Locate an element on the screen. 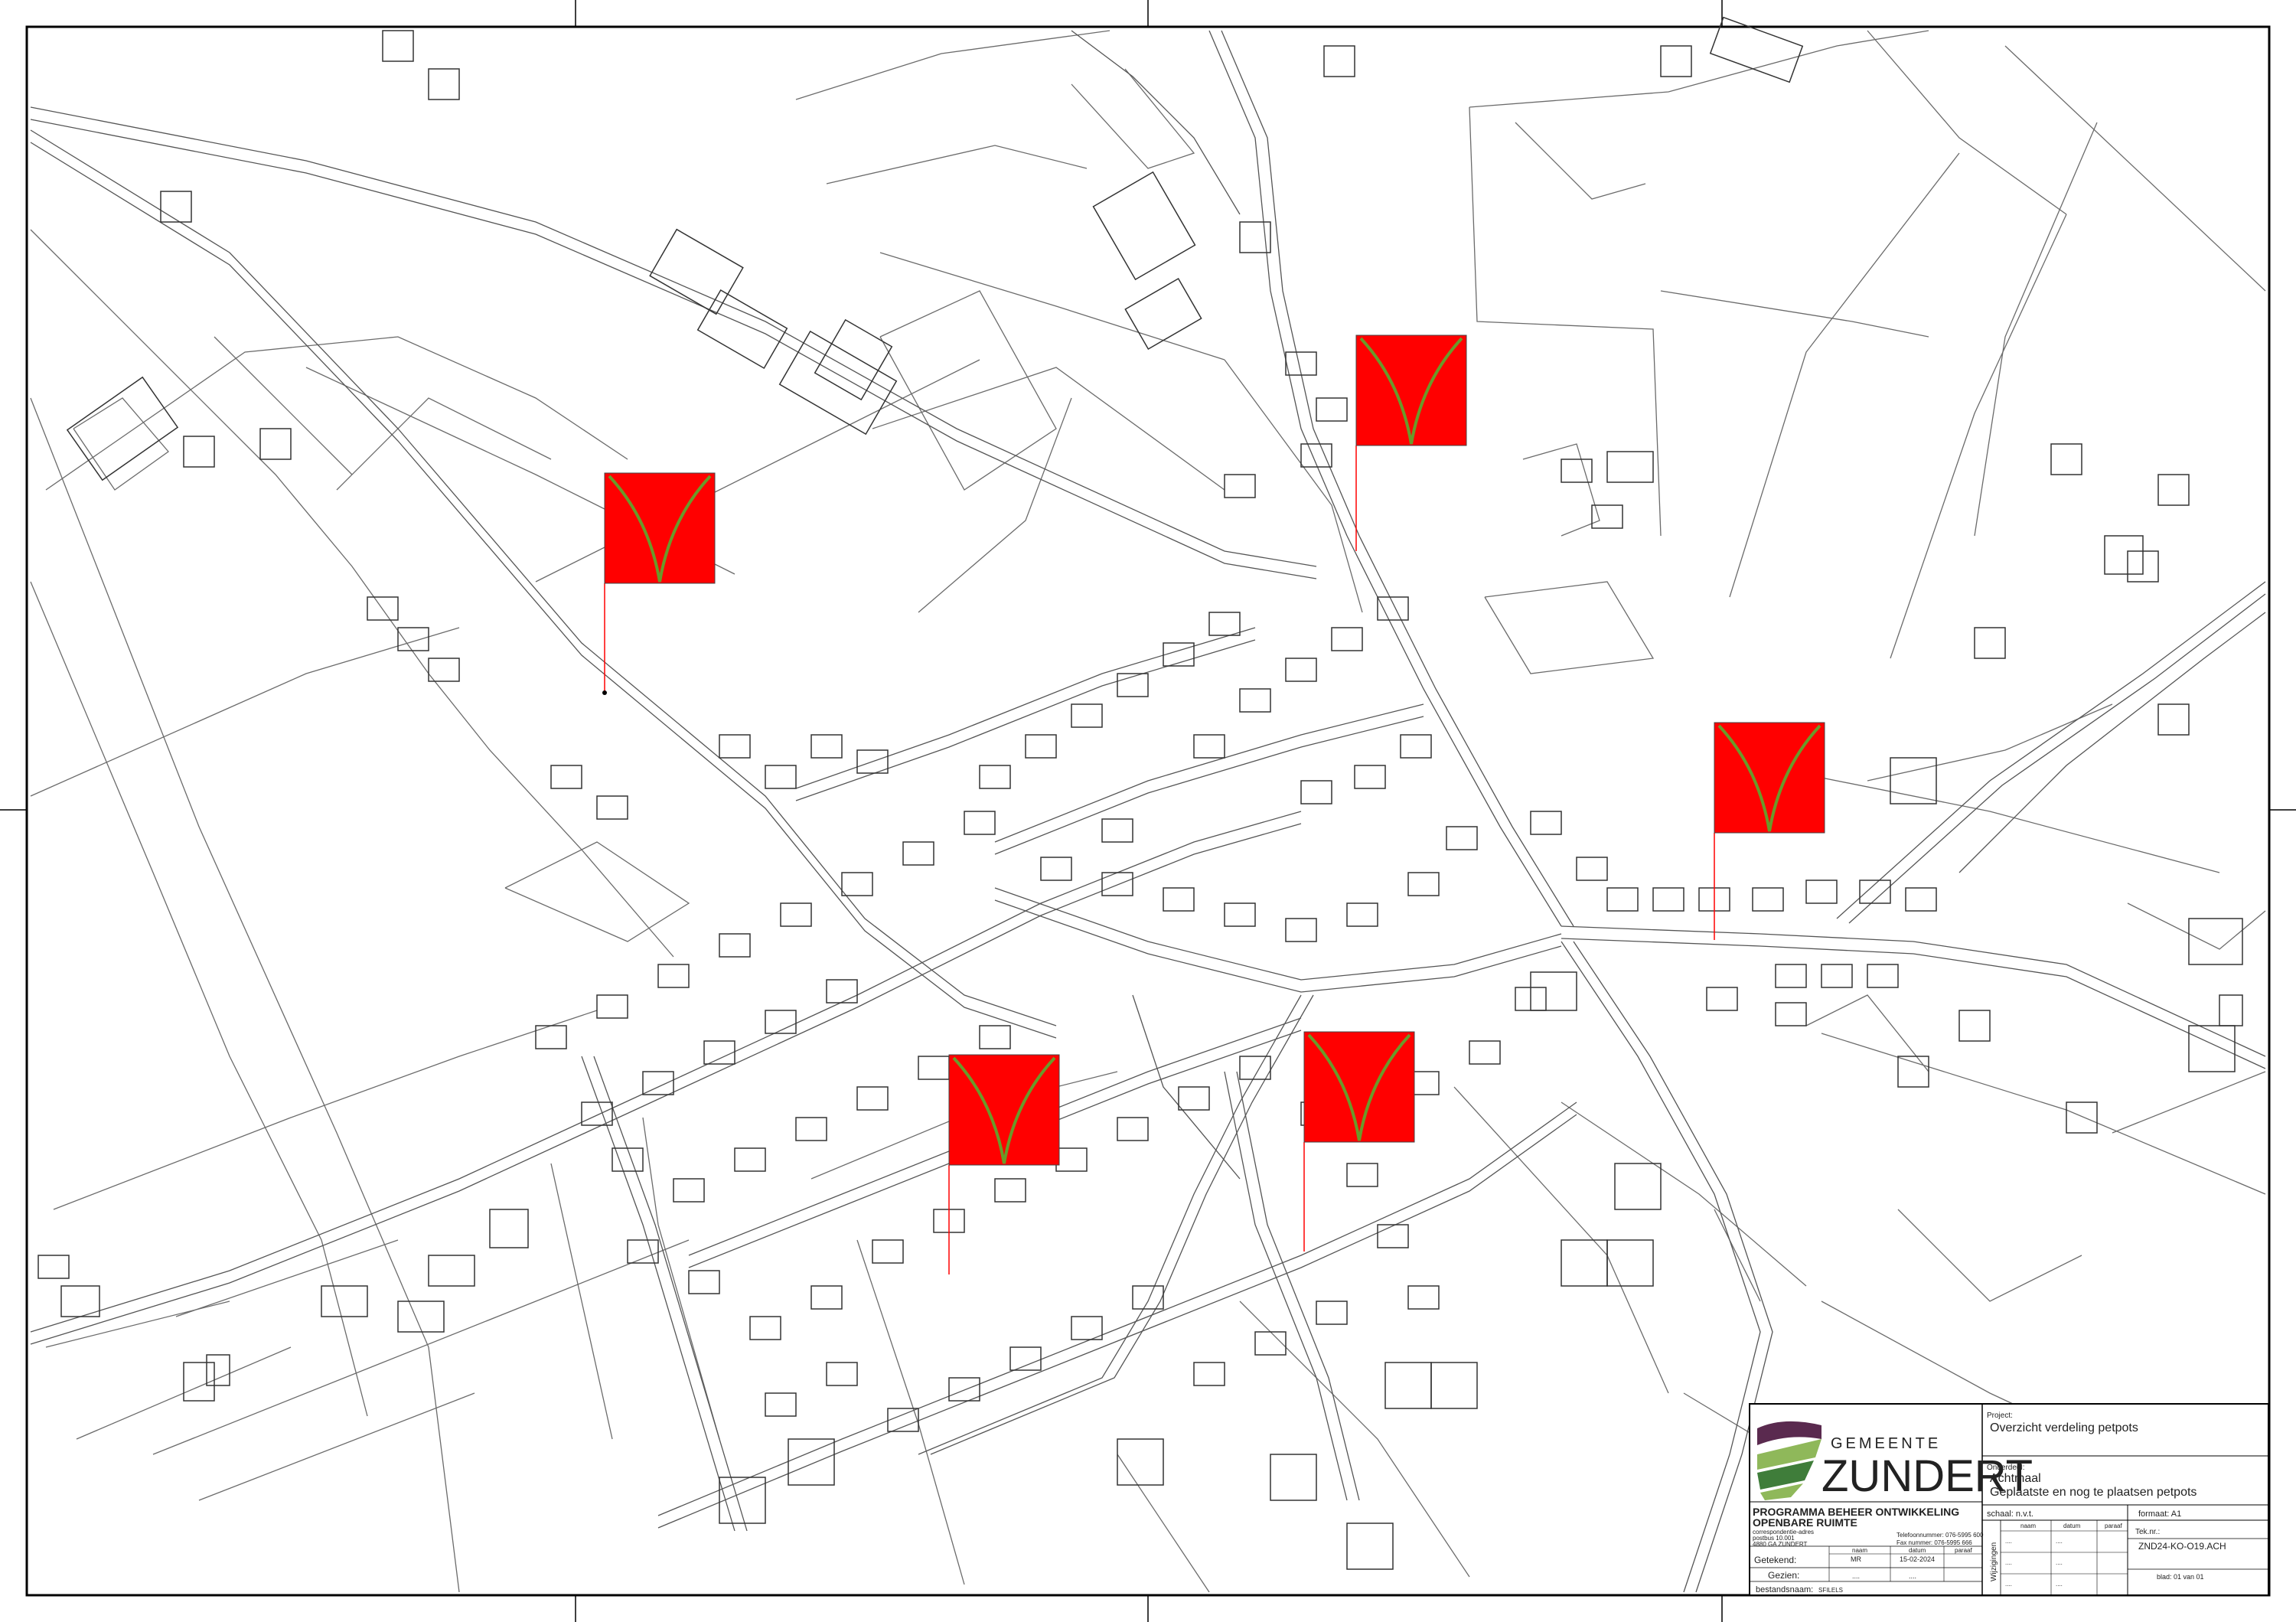 This screenshot has width=2296, height=1622. col-paraaf: paraaf is located at coordinates (1963, 1550).